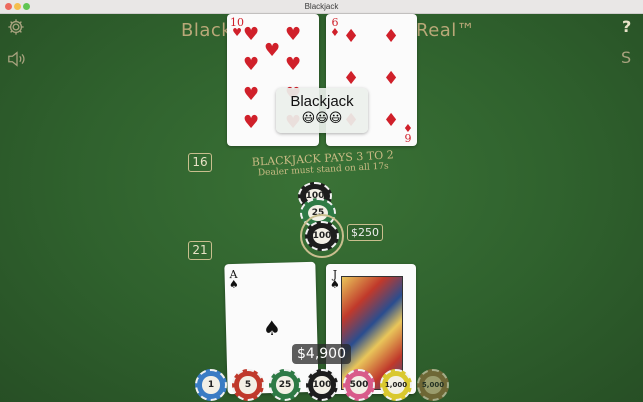  I want to click on chip-25: 25, so click(285, 385).